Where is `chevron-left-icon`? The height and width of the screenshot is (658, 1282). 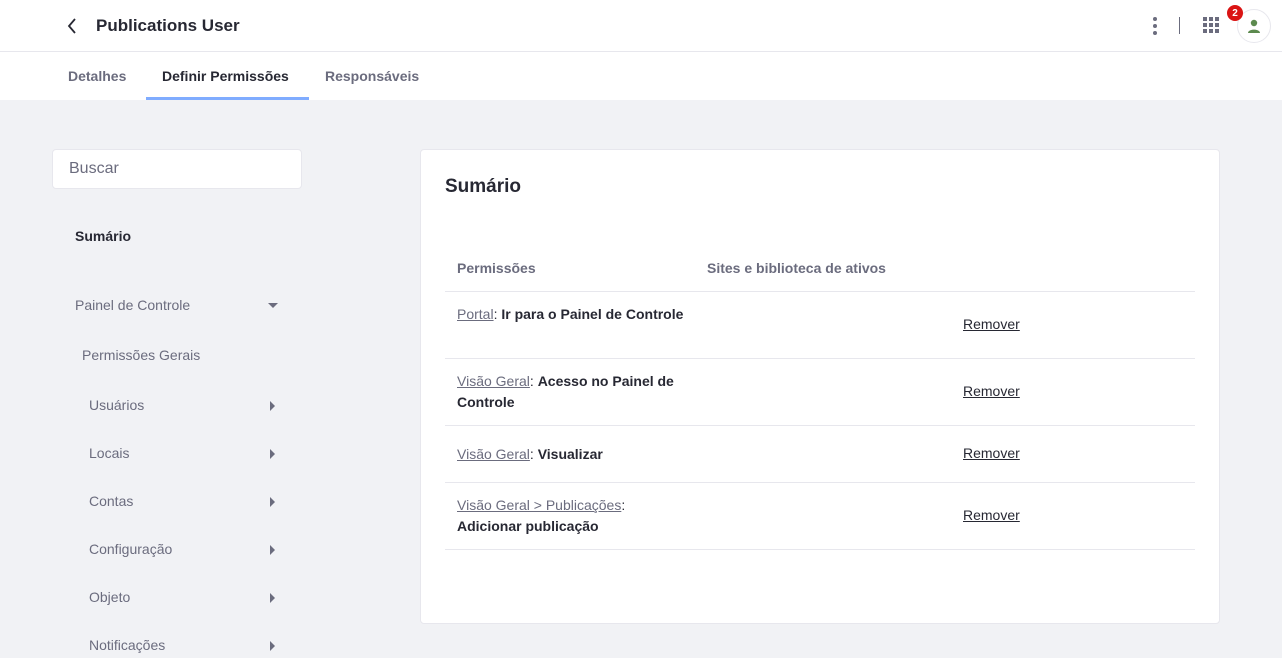 chevron-left-icon is located at coordinates (71, 26).